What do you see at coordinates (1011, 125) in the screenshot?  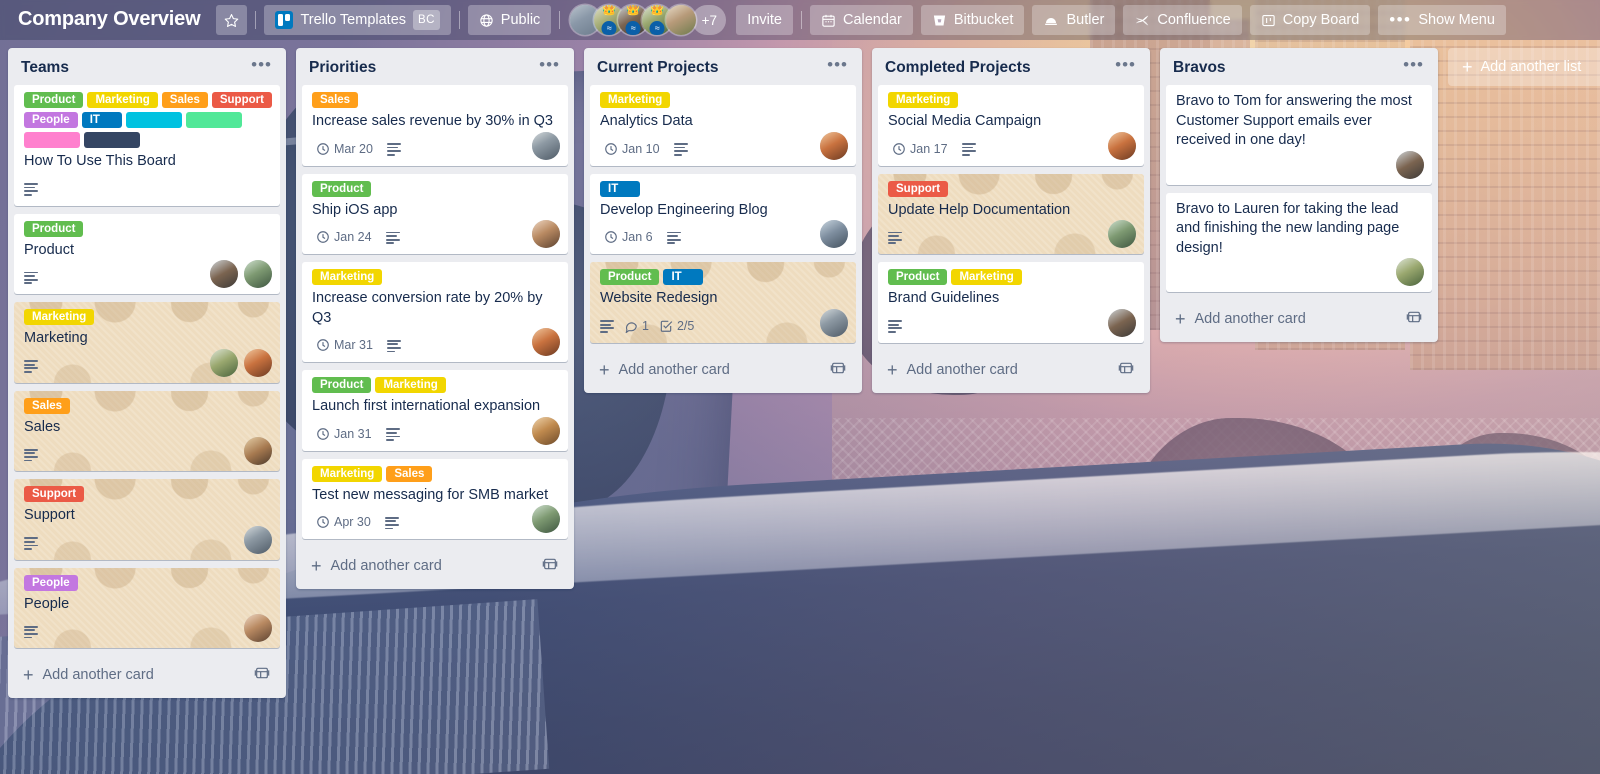 I see `card: Marketing Social Media Campaign Jan 17` at bounding box center [1011, 125].